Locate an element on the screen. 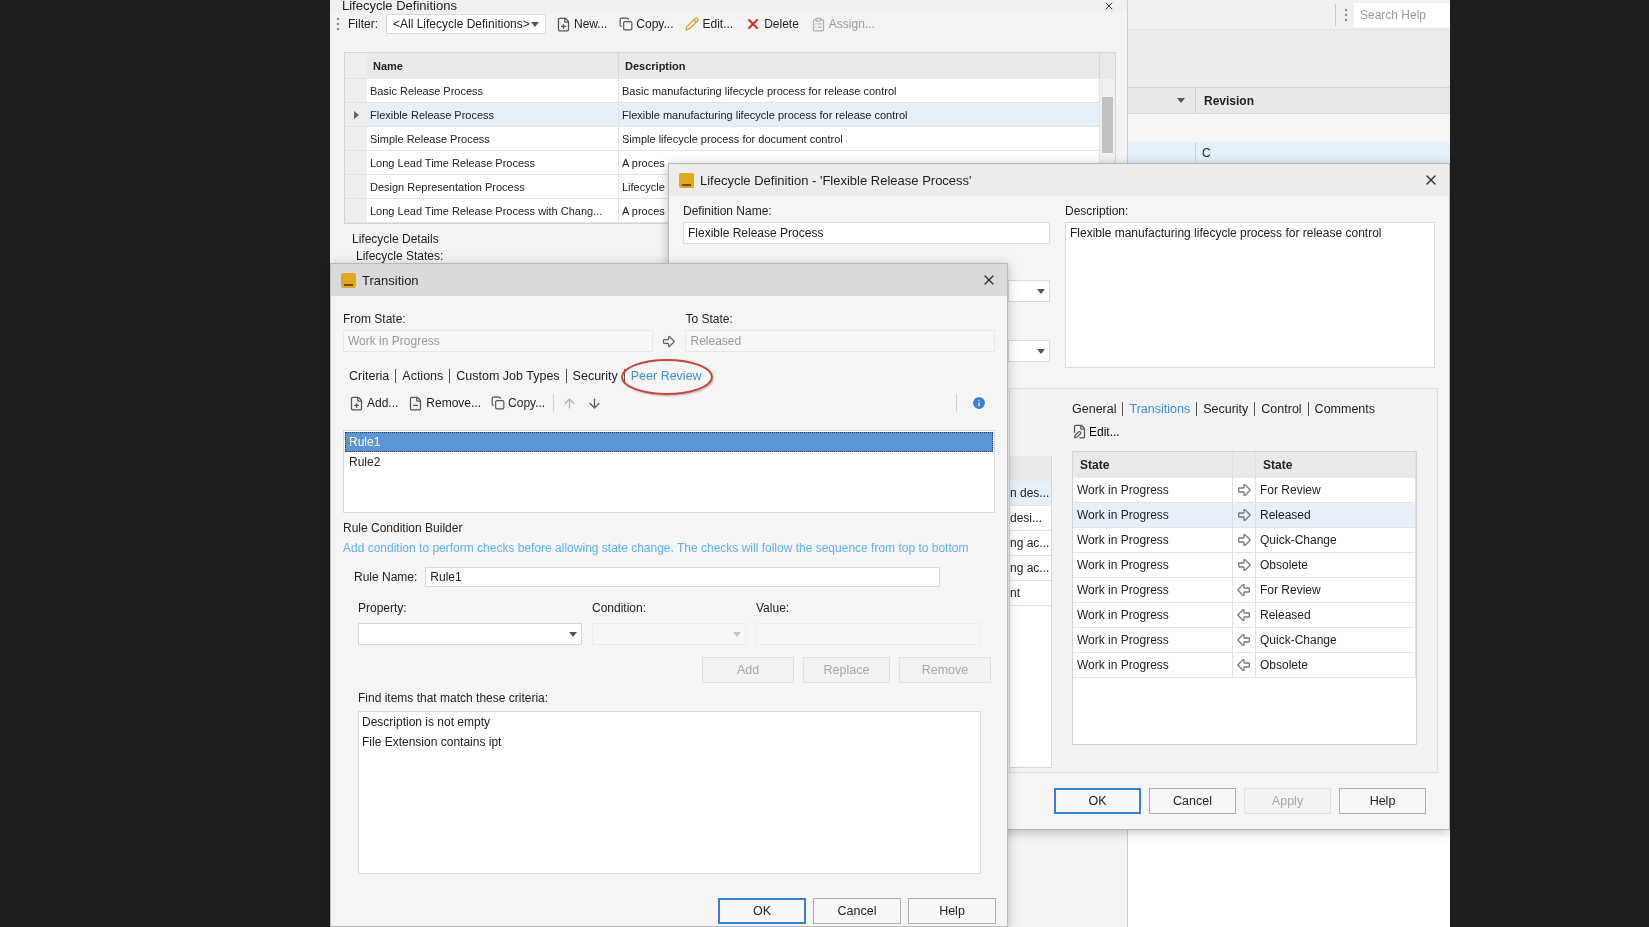  down-arrow-icon is located at coordinates (595, 403).